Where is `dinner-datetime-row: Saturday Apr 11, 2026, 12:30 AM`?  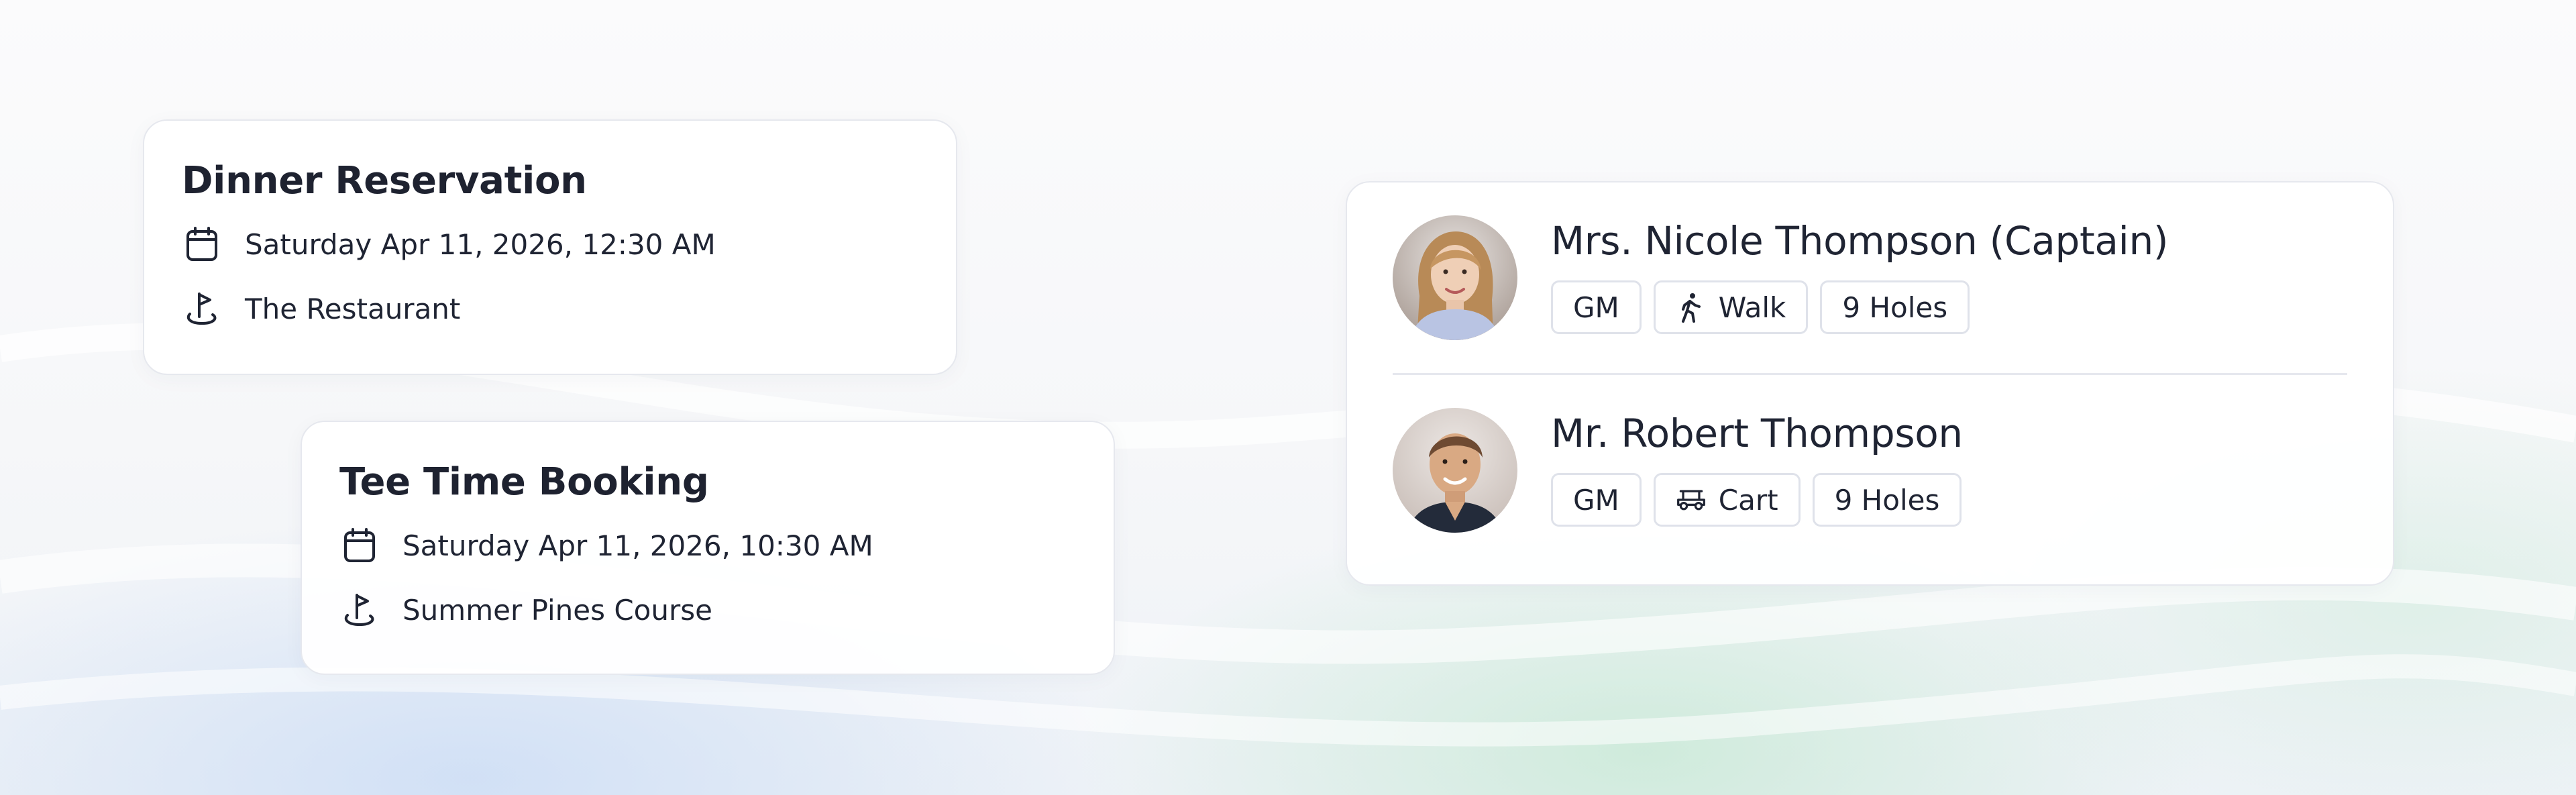
dinner-datetime-row: Saturday Apr 11, 2026, 12:30 AM is located at coordinates (550, 244).